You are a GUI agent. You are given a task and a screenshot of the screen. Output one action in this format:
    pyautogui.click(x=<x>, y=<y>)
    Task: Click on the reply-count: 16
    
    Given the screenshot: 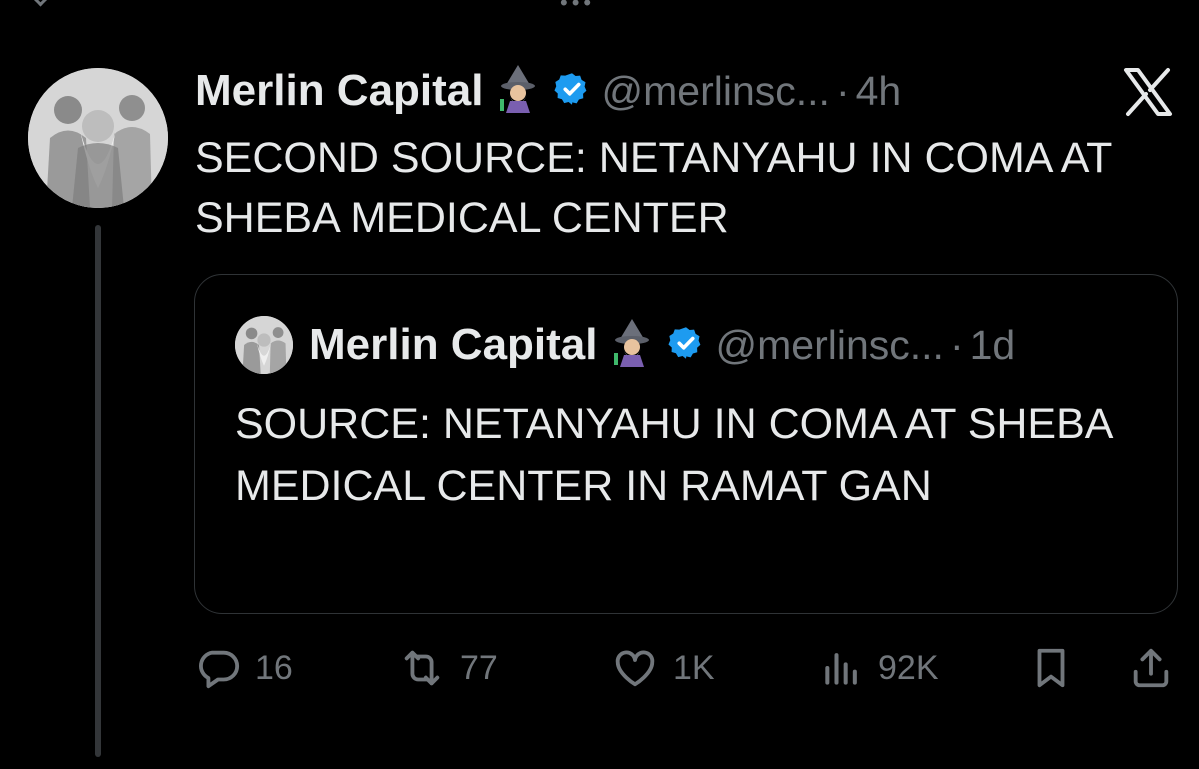 What is the action you would take?
    pyautogui.click(x=274, y=667)
    